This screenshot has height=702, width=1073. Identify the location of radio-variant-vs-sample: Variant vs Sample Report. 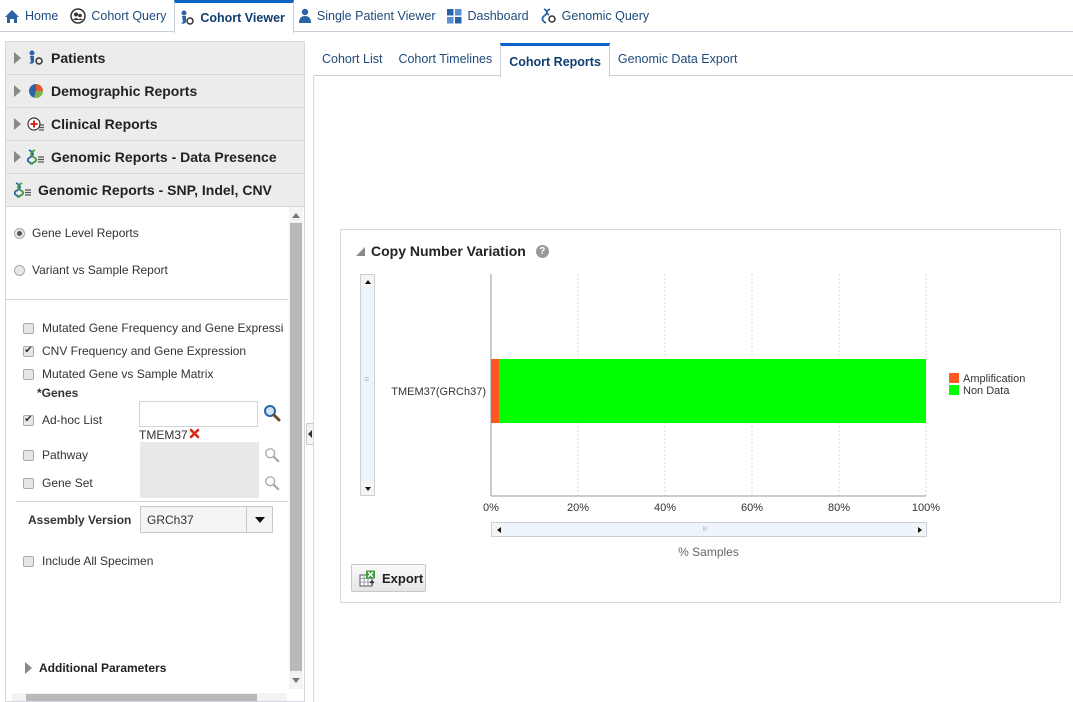
(91, 270).